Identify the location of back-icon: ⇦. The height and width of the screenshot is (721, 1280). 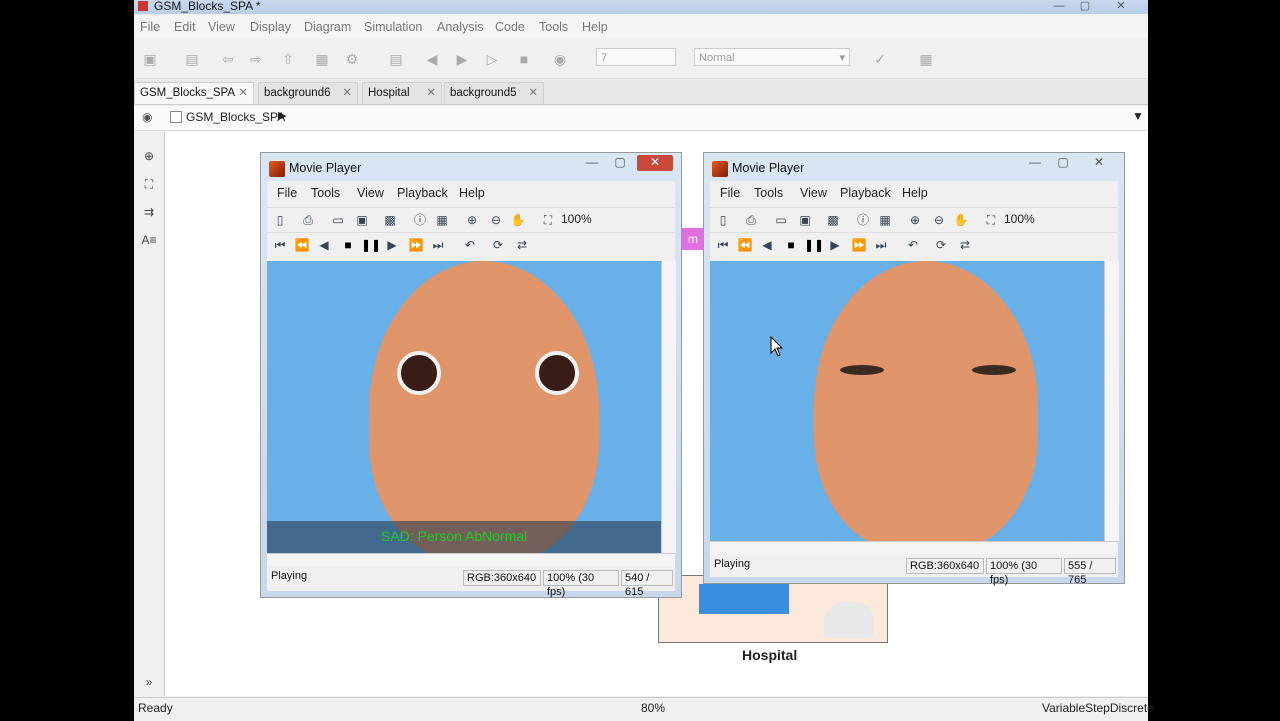
(228, 59).